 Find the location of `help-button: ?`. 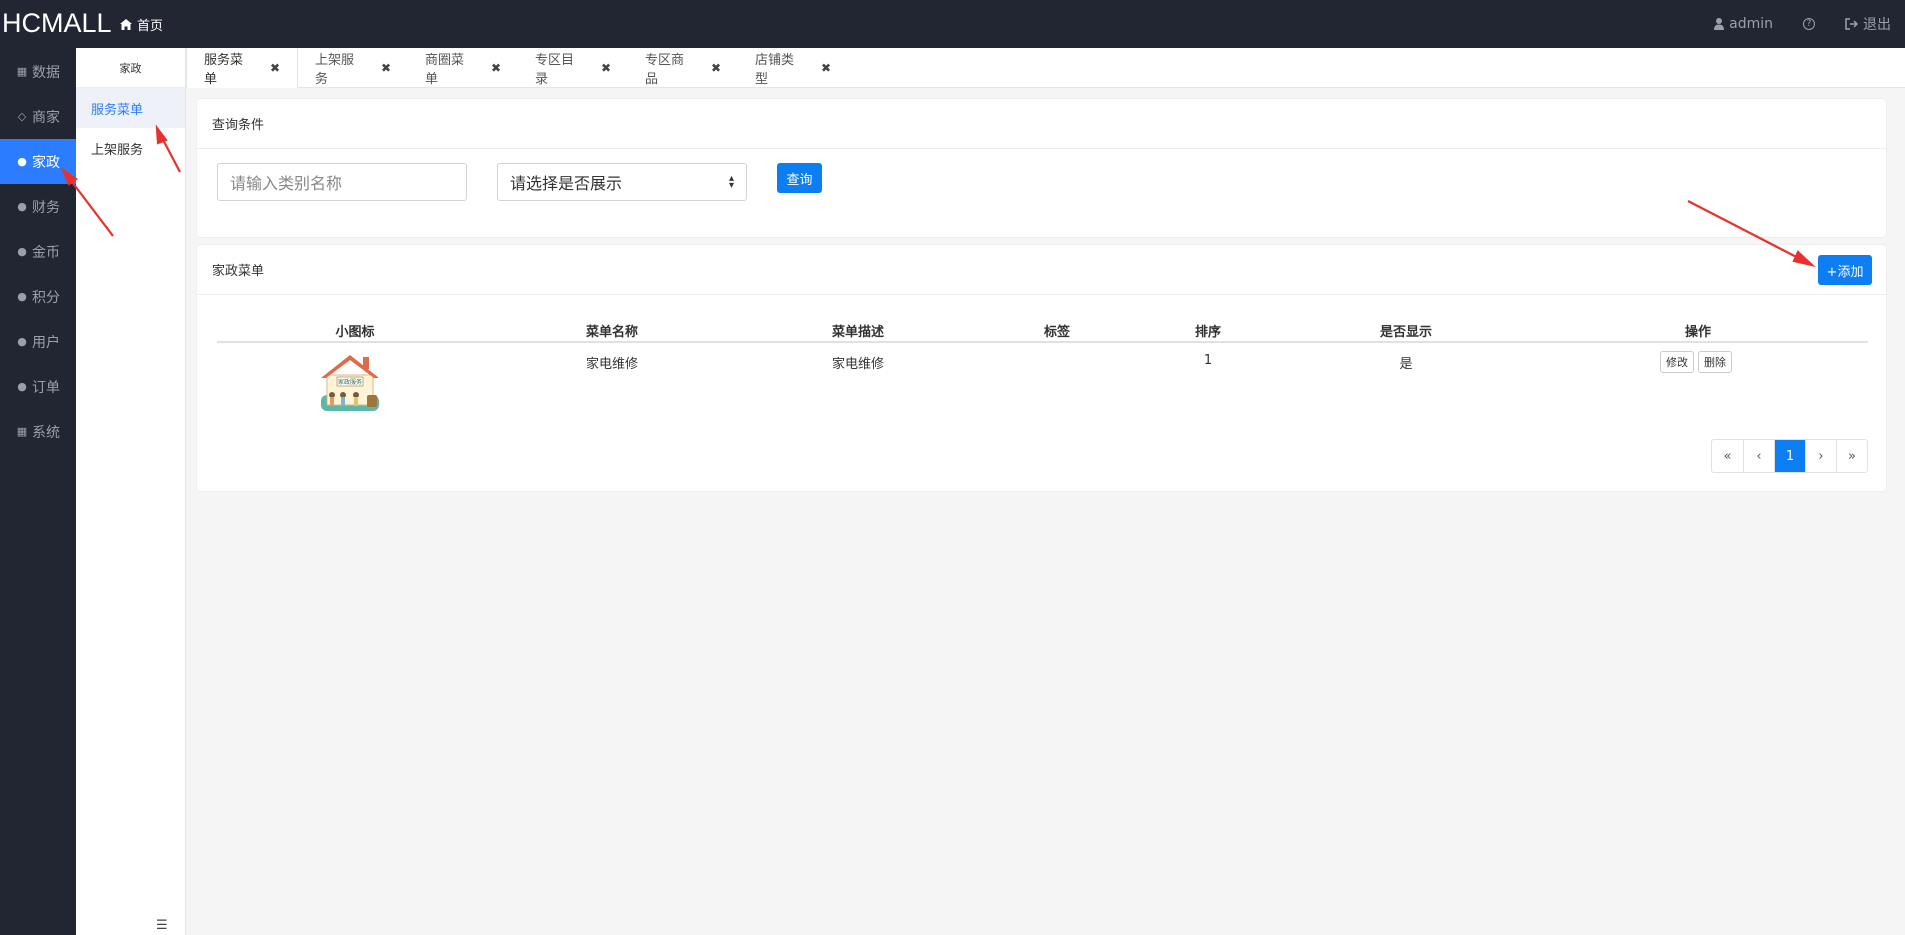

help-button: ? is located at coordinates (1809, 24).